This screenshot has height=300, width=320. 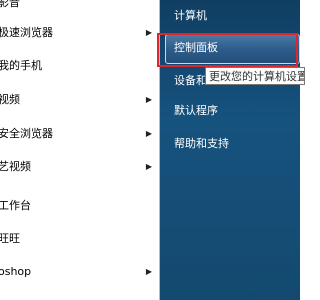 I want to click on program-item-video: 视频 ▶, so click(x=79, y=100).